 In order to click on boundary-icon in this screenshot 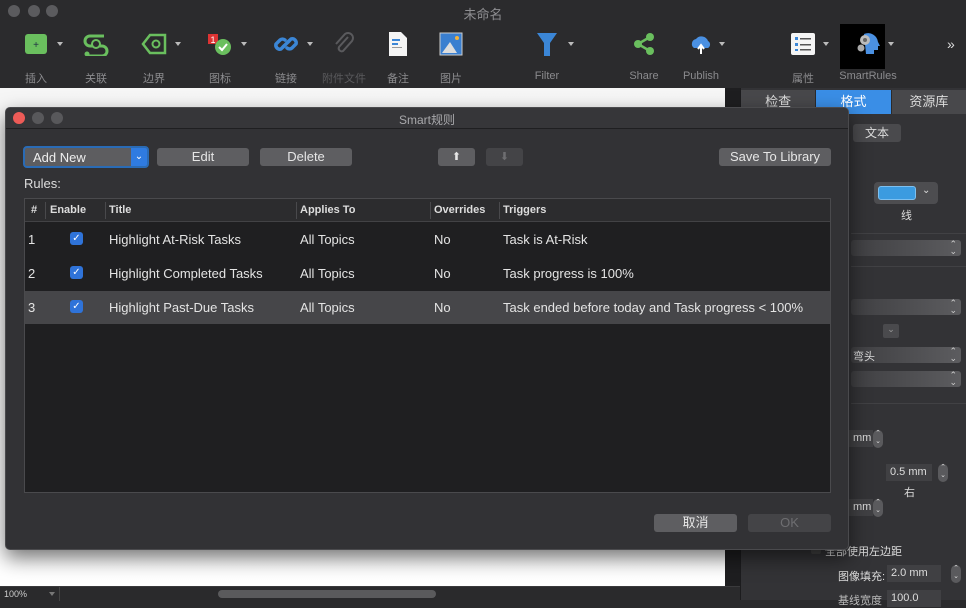, I will do `click(154, 44)`.